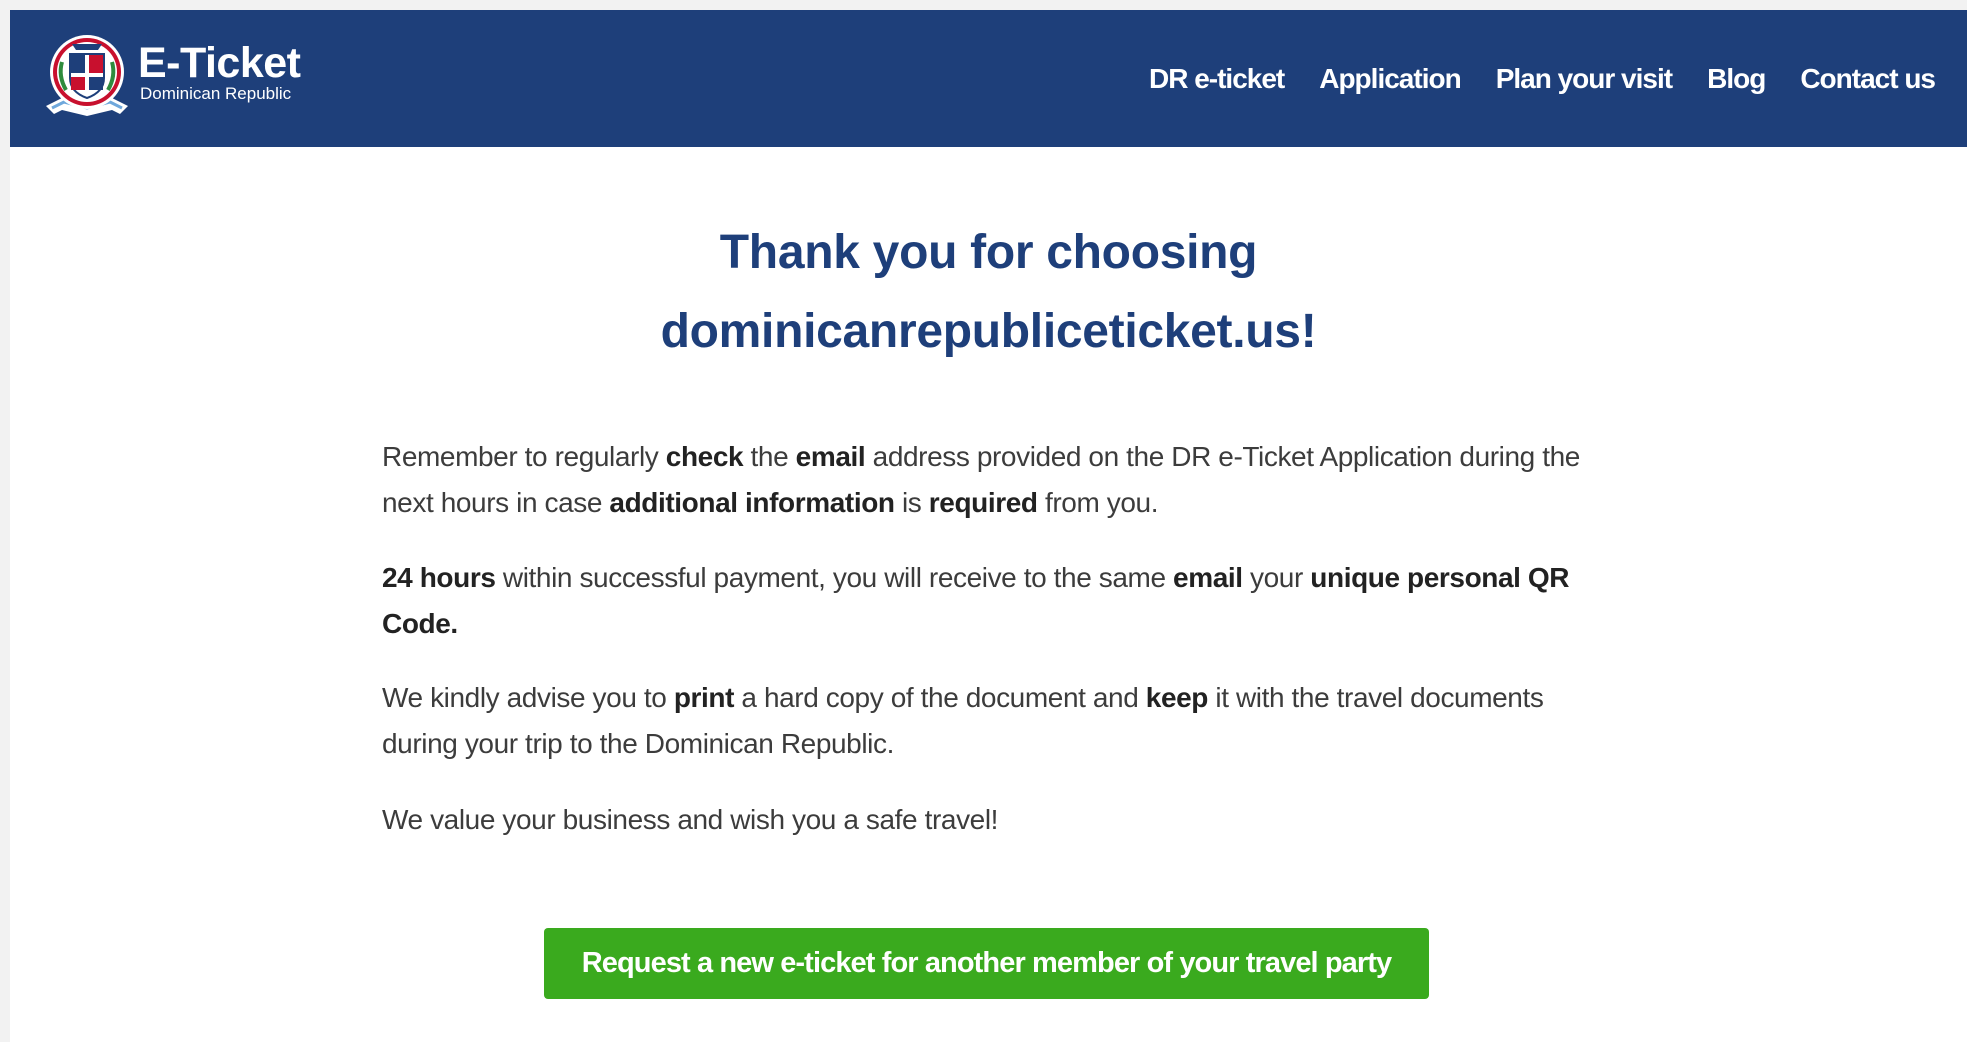 The height and width of the screenshot is (1042, 1967). Describe the element at coordinates (911, 502) in the screenshot. I see `body-text: is` at that location.